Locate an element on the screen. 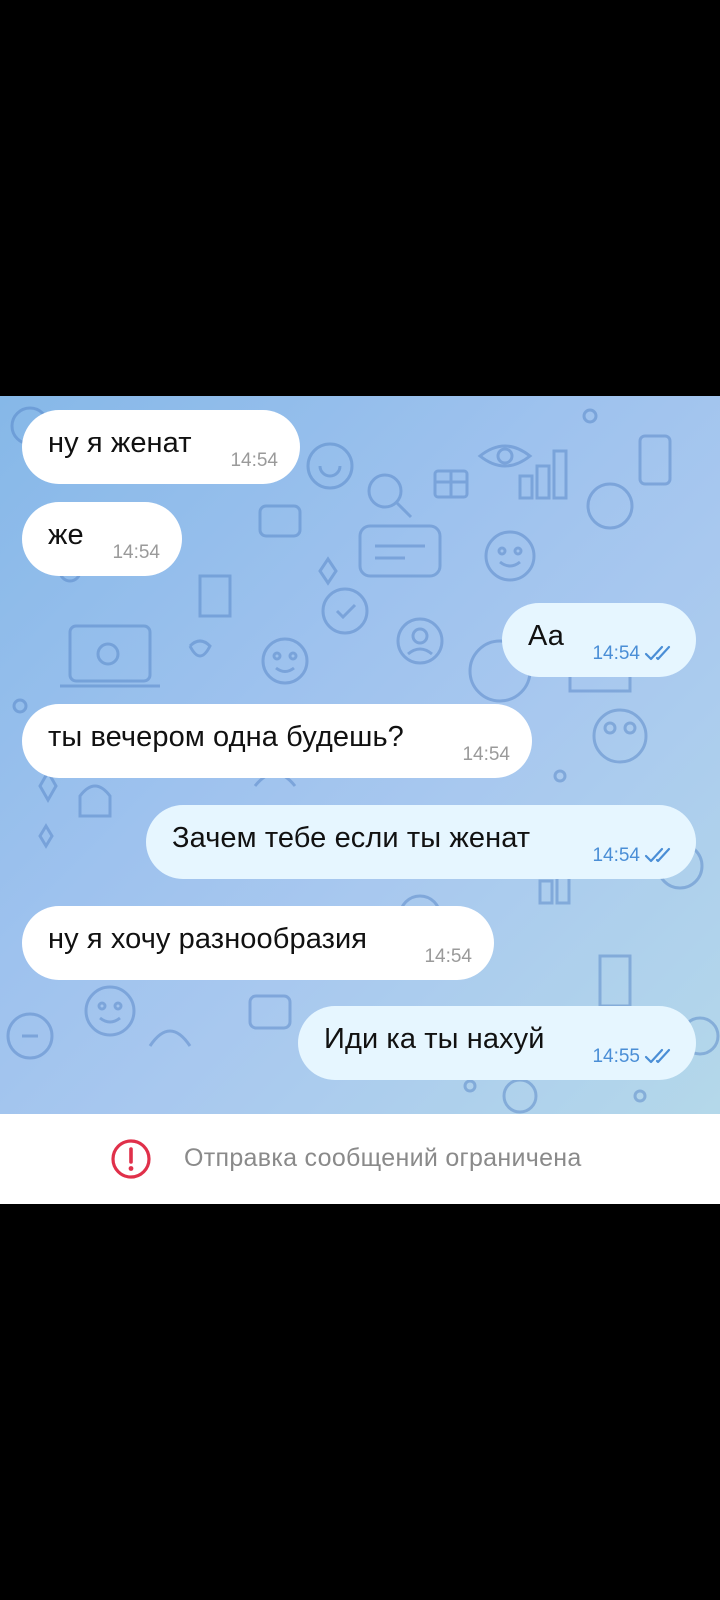 The image size is (720, 1600). restricted-message-label: Отправка сообщений ограничена is located at coordinates (383, 1158).